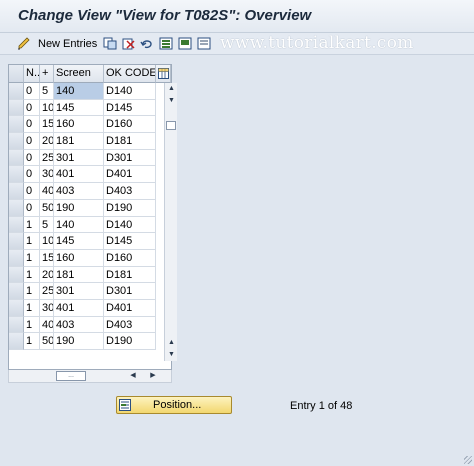 Image resolution: width=474 pixels, height=466 pixels. Describe the element at coordinates (32, 325) in the screenshot. I see `cell-n: 1` at that location.